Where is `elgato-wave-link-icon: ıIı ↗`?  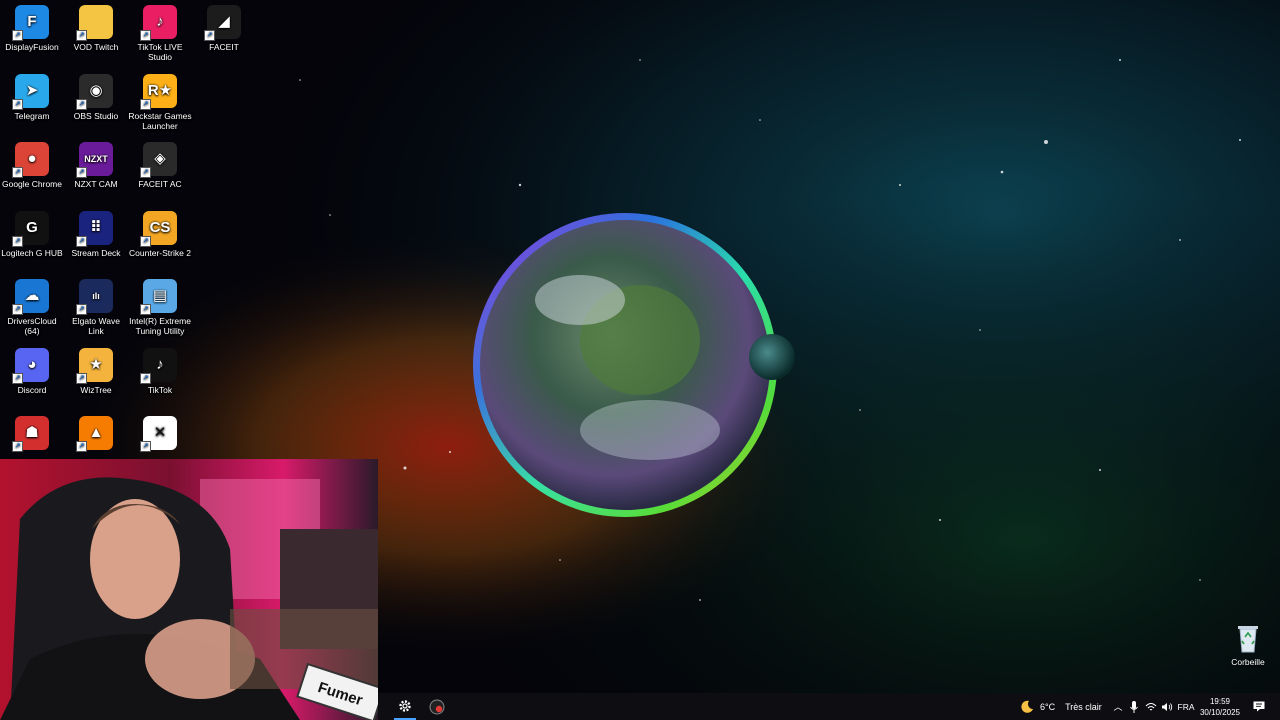 elgato-wave-link-icon: ıIı ↗ is located at coordinates (94, 297).